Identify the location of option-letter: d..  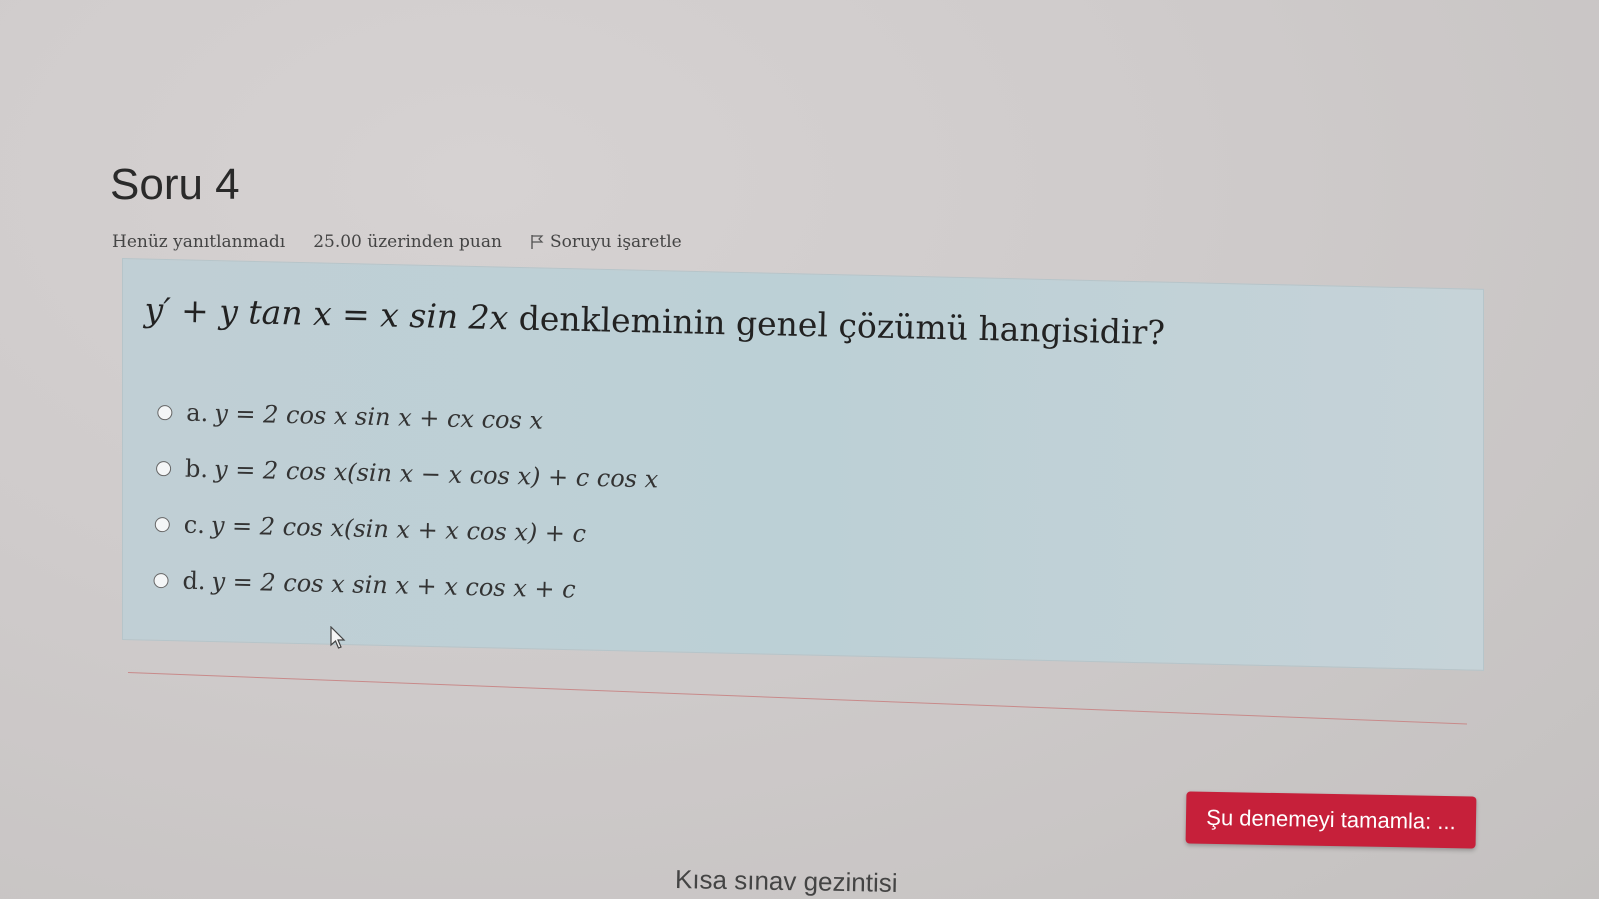
(194, 581).